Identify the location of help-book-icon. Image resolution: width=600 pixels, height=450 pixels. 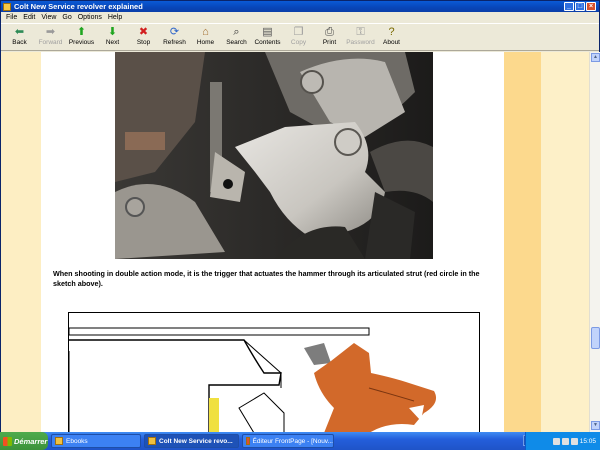
(152, 441).